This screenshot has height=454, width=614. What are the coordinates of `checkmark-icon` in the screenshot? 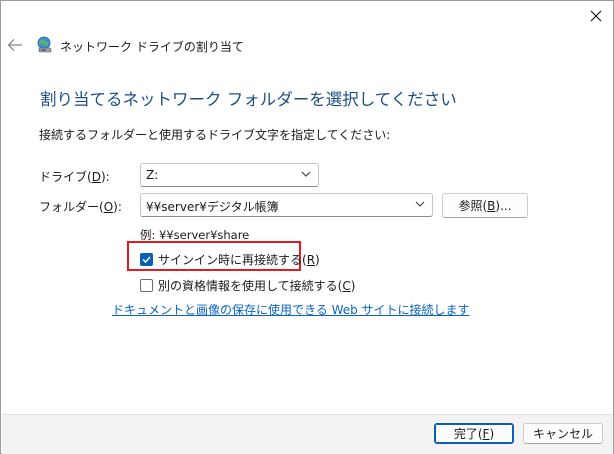 It's located at (146, 260).